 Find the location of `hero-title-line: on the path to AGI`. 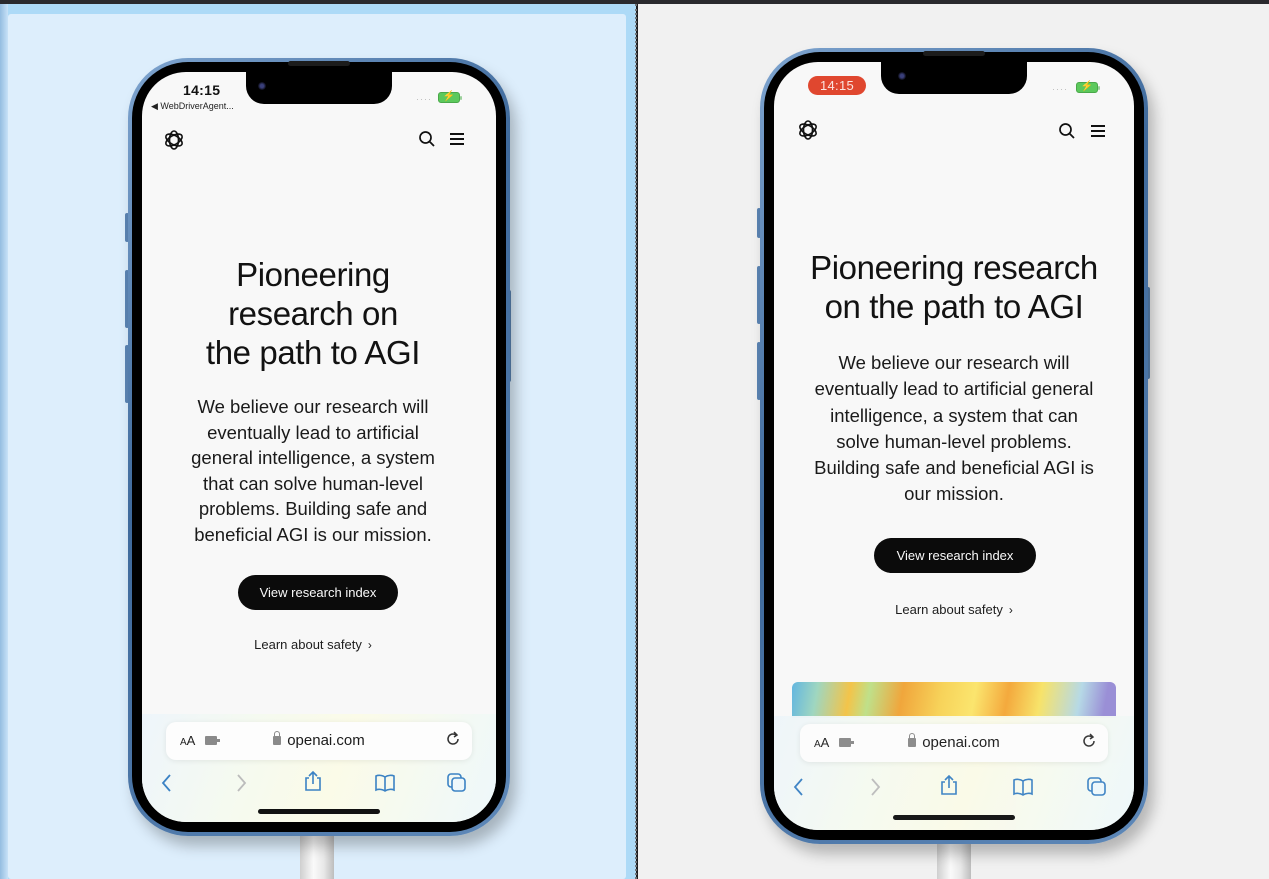

hero-title-line: on the path to AGI is located at coordinates (954, 306).